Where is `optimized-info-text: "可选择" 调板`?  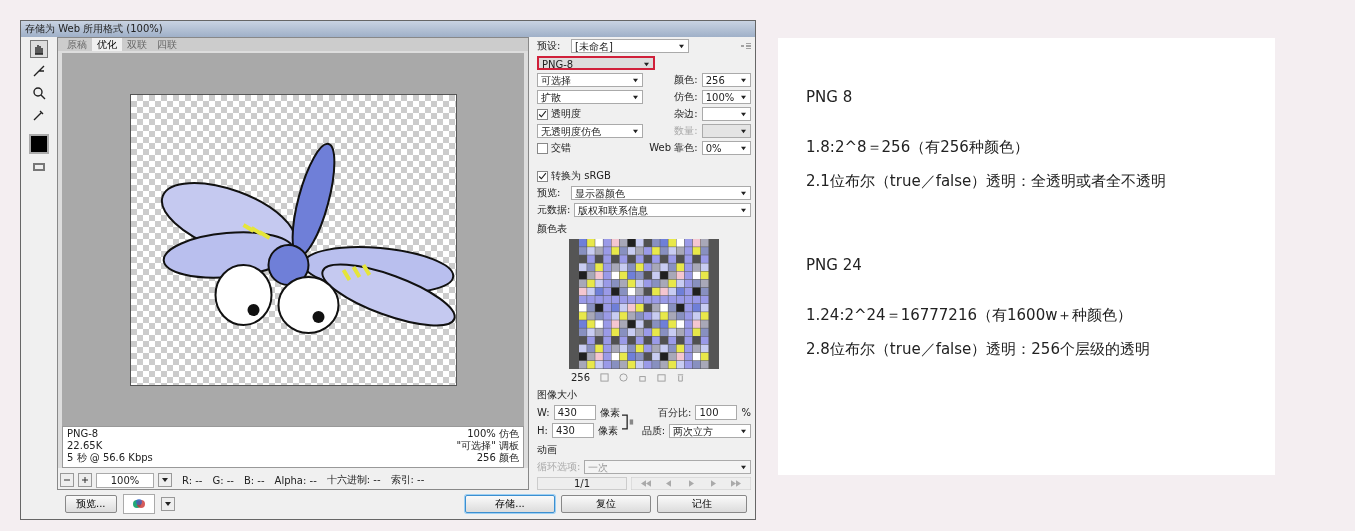 optimized-info-text: "可选择" 调板 is located at coordinates (487, 446).